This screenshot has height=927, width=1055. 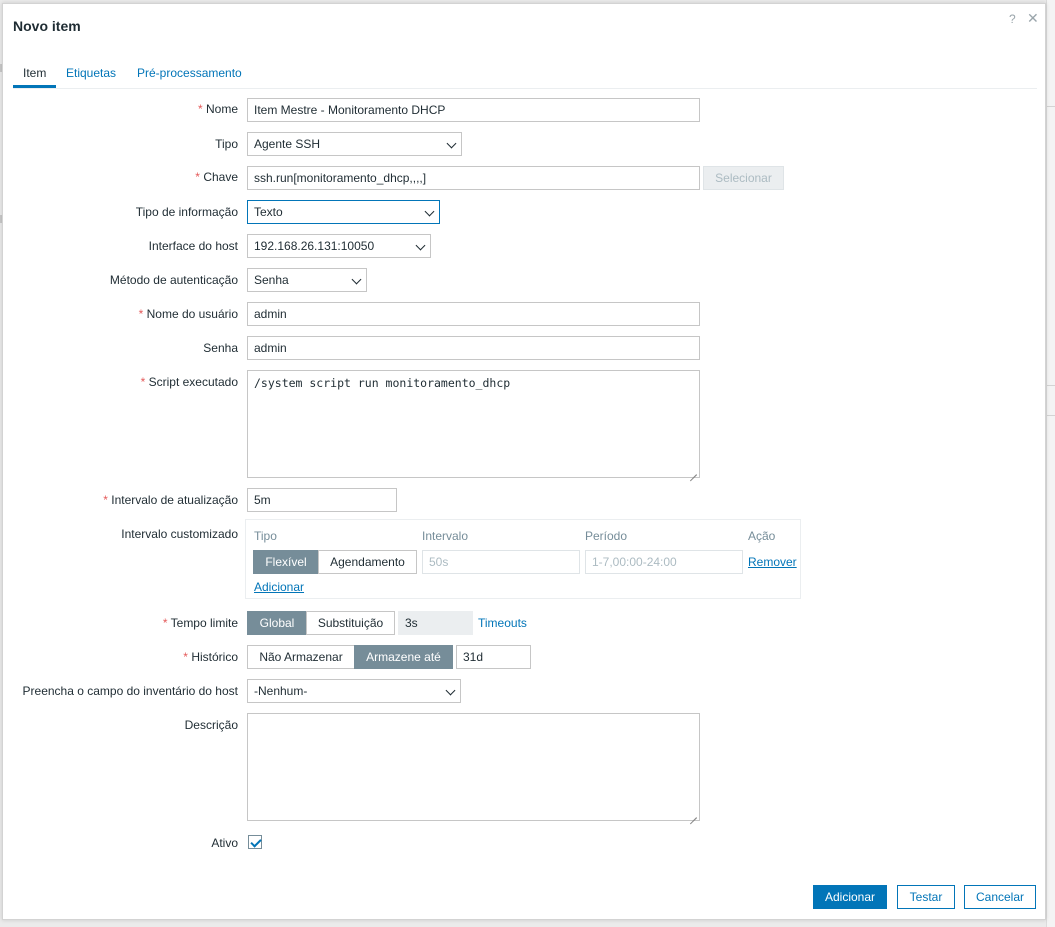 What do you see at coordinates (350, 623) in the screenshot?
I see `timeout-override-toggle: Substituição` at bounding box center [350, 623].